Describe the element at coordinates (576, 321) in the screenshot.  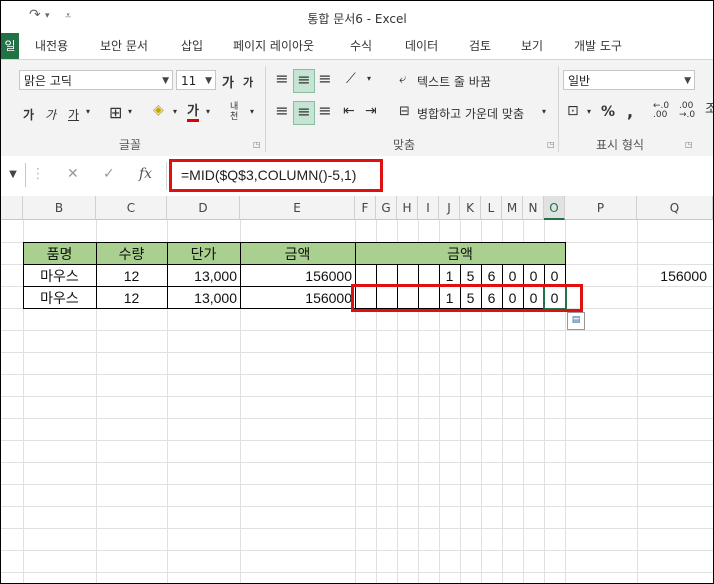
I see `quick-analysis-icon: ▤` at that location.